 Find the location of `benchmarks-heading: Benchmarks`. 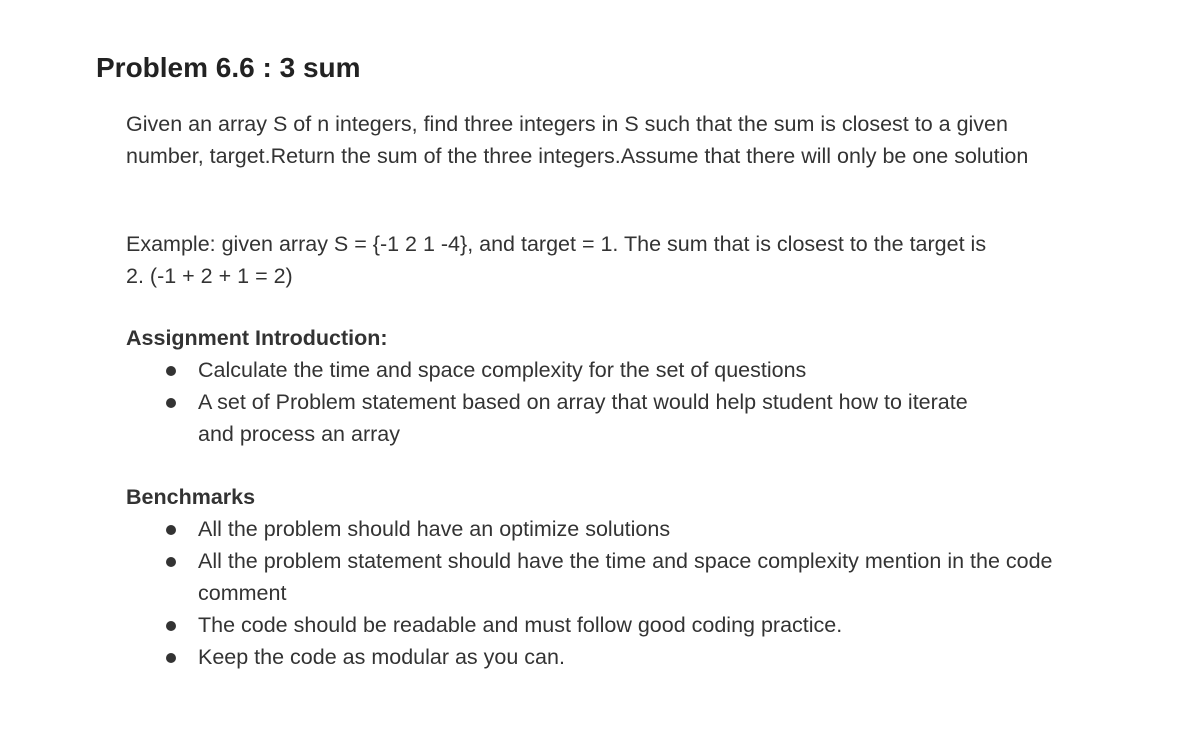

benchmarks-heading: Benchmarks is located at coordinates (191, 497).